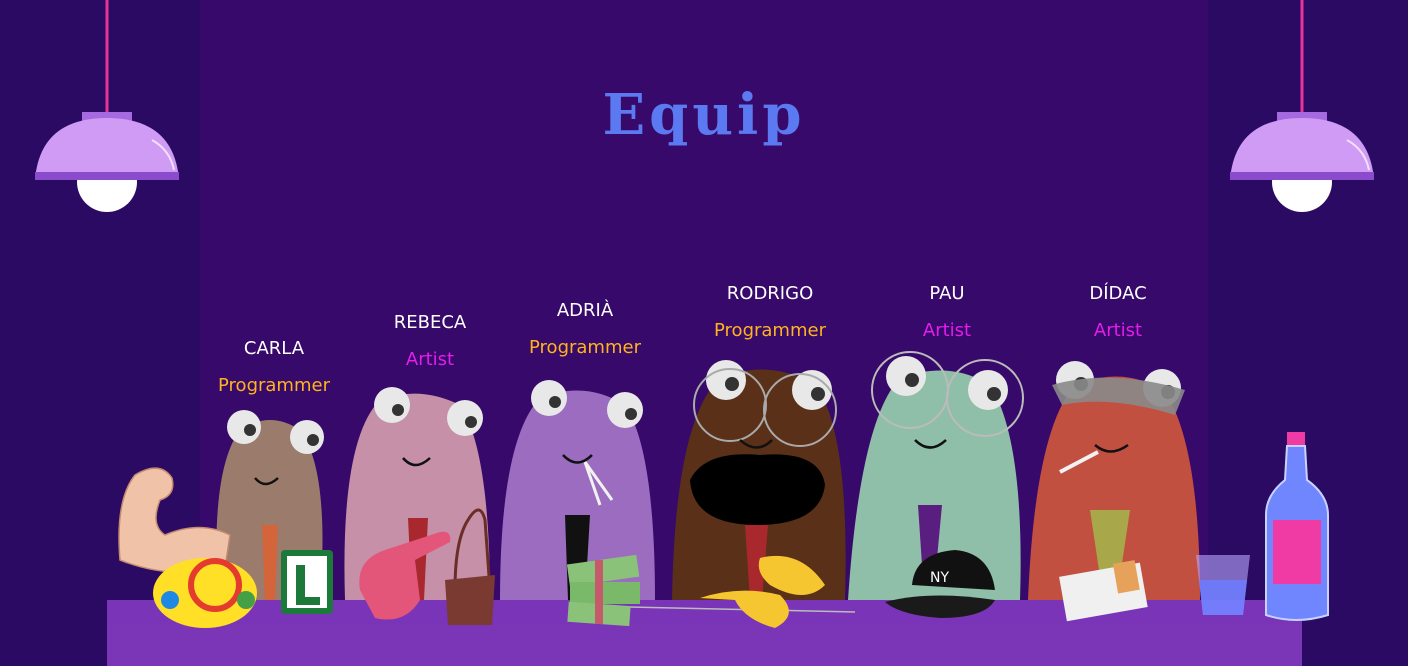  Describe the element at coordinates (205, 593) in the screenshot. I see `toy-steering-wheel-icon` at that location.